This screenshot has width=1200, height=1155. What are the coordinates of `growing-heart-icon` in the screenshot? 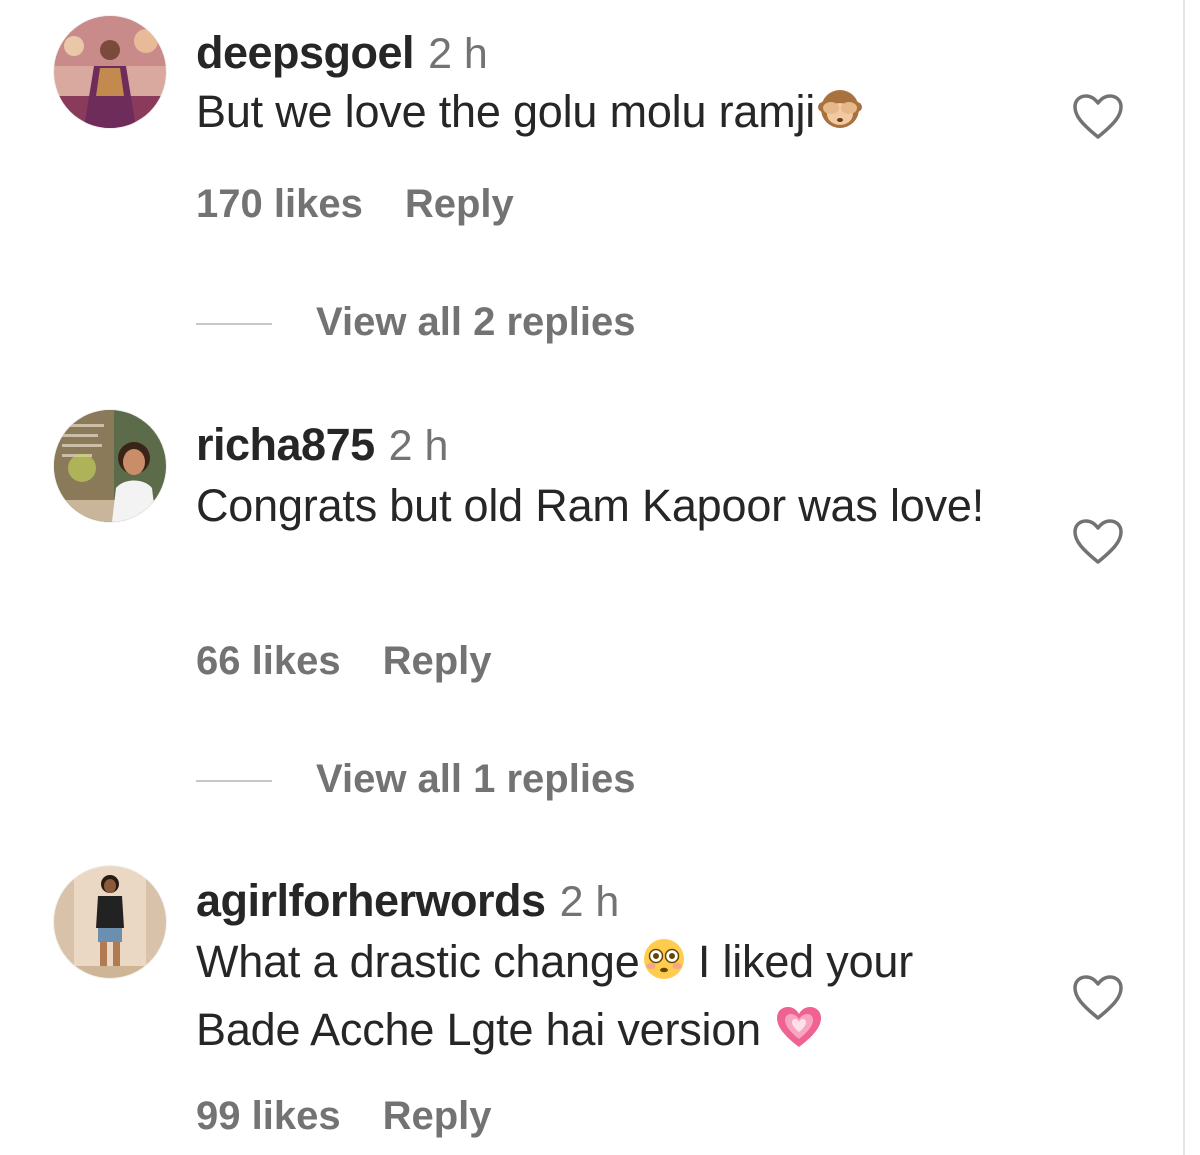 It's located at (799, 1034).